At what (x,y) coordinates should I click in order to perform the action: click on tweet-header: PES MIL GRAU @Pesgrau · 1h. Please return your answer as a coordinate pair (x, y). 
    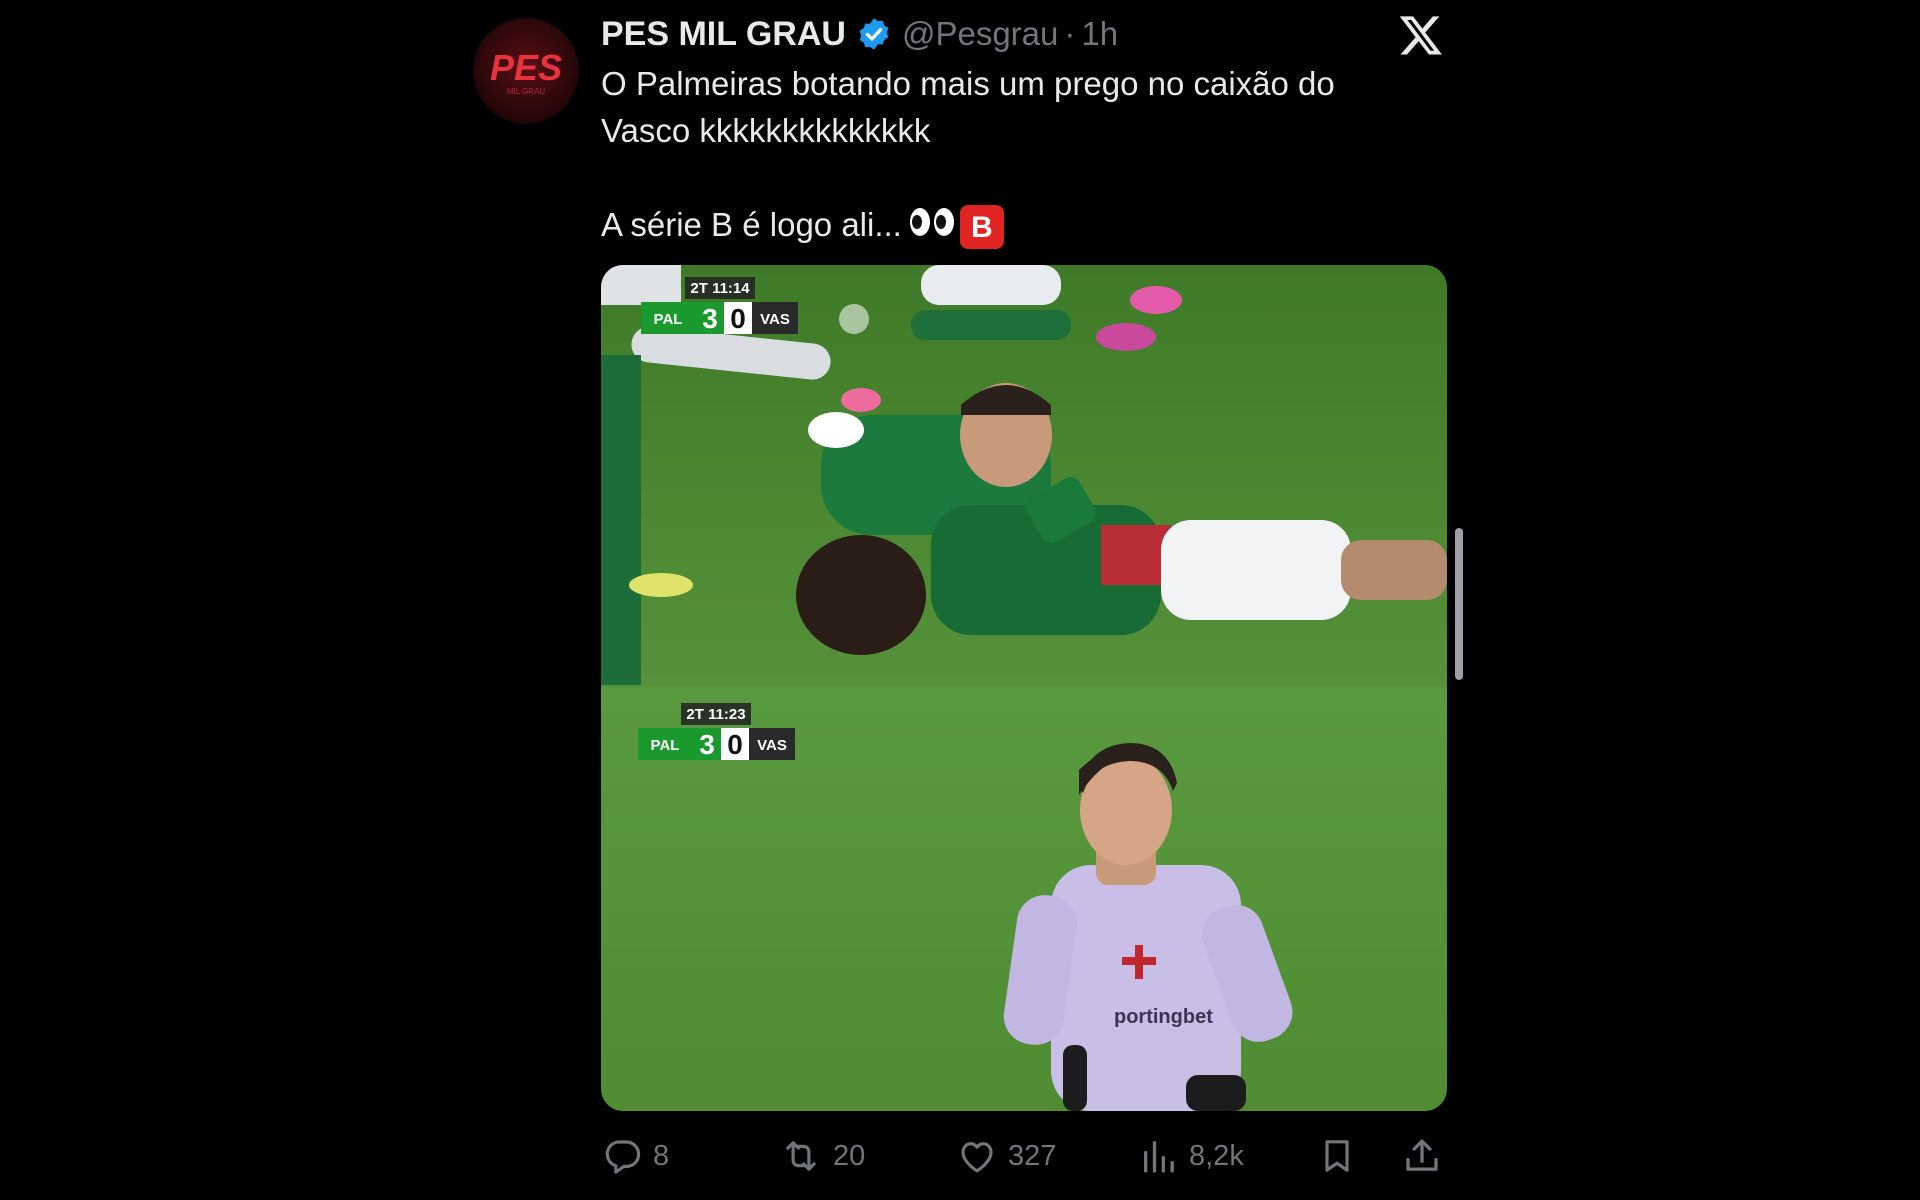
    Looking at the image, I should click on (859, 34).